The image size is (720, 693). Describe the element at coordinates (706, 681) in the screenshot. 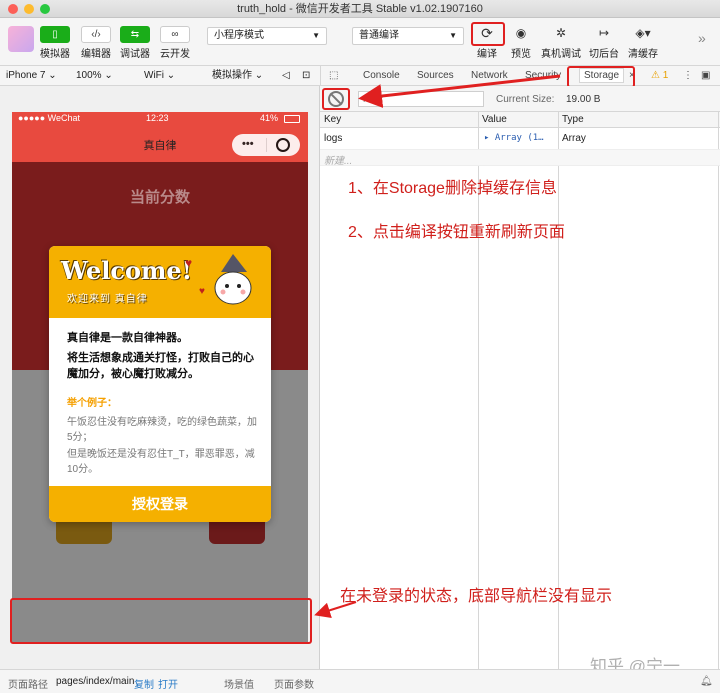

I see `bell-icon: 🔔︎` at that location.